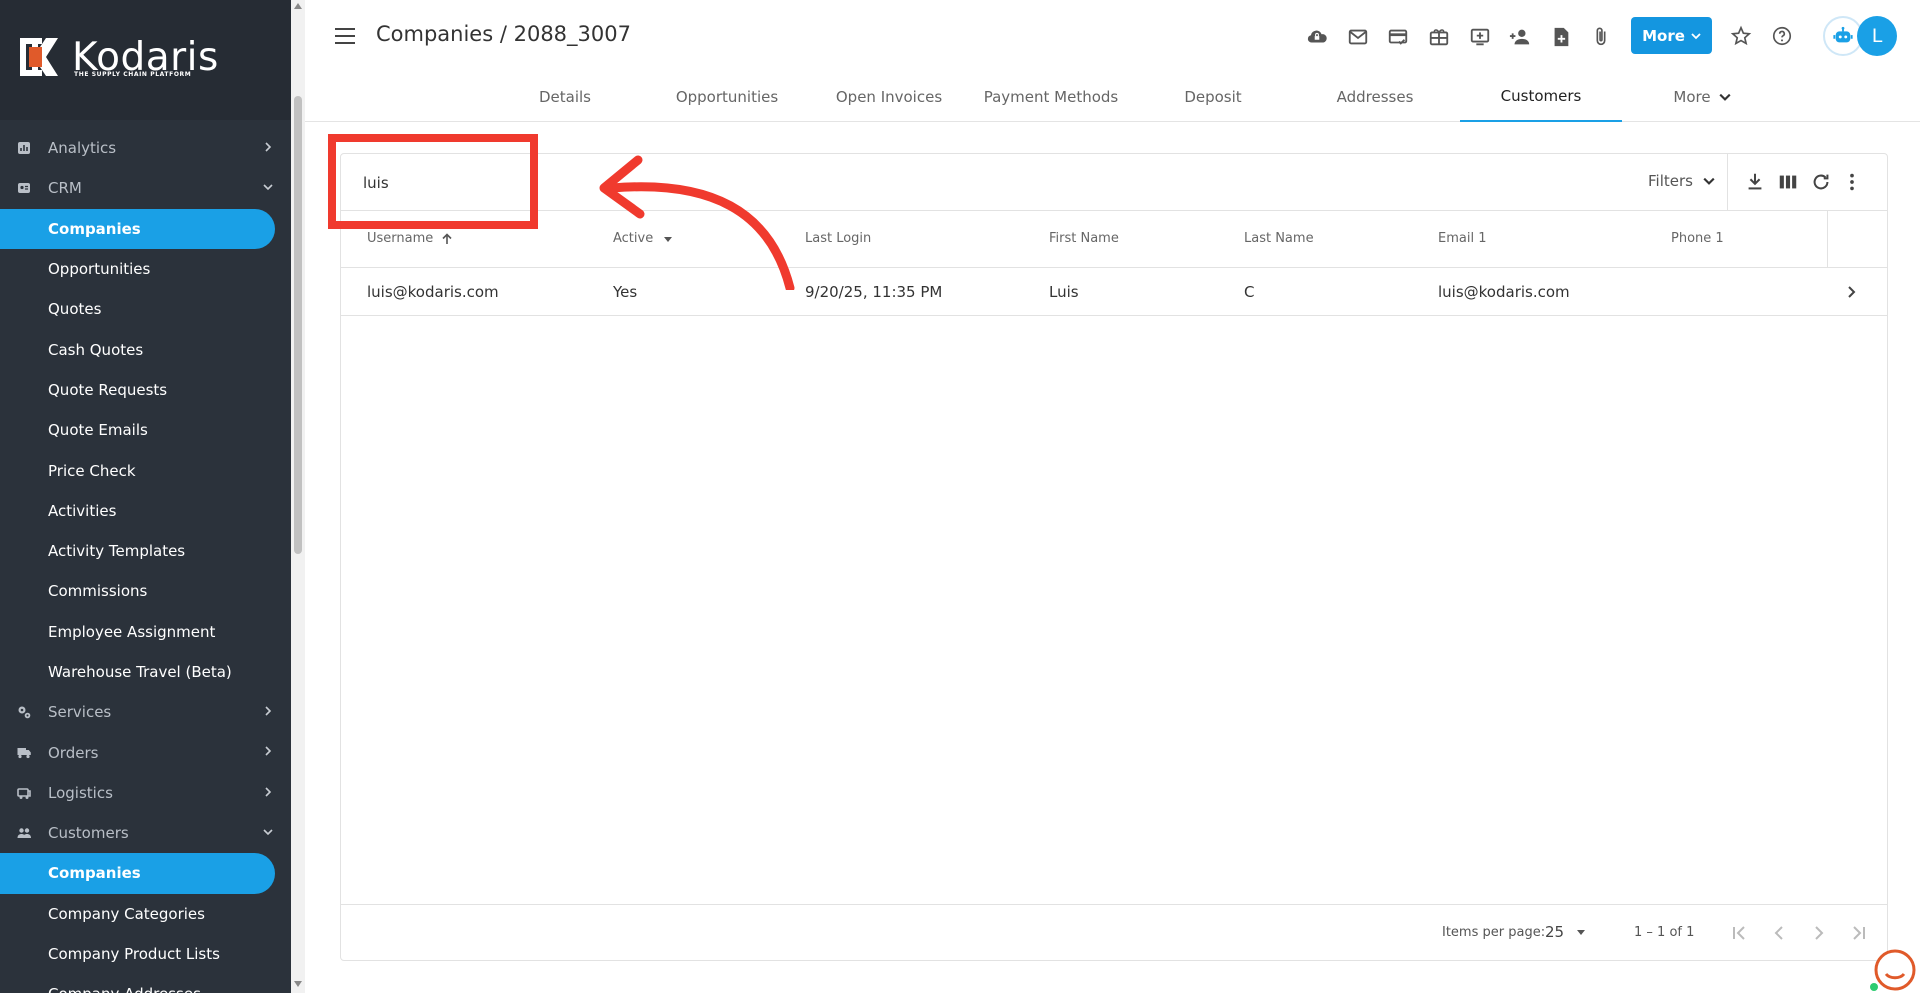 The height and width of the screenshot is (993, 1920). I want to click on column-header-last-login: Last Login, so click(838, 238).